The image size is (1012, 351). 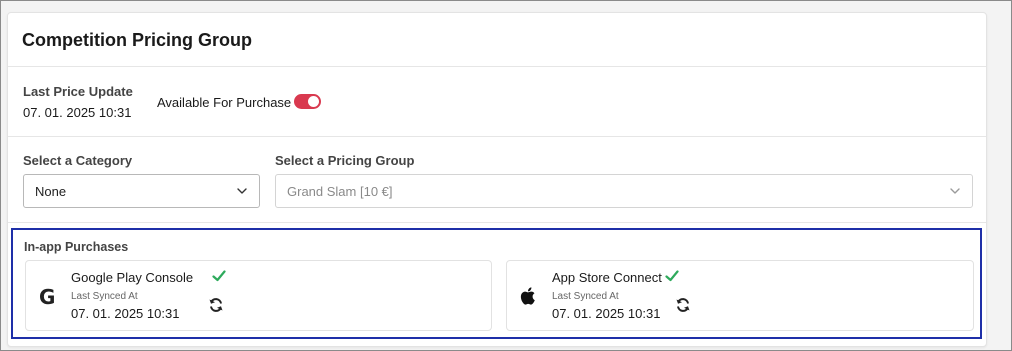 I want to click on card-header: Competition Pricing Group, so click(x=497, y=40).